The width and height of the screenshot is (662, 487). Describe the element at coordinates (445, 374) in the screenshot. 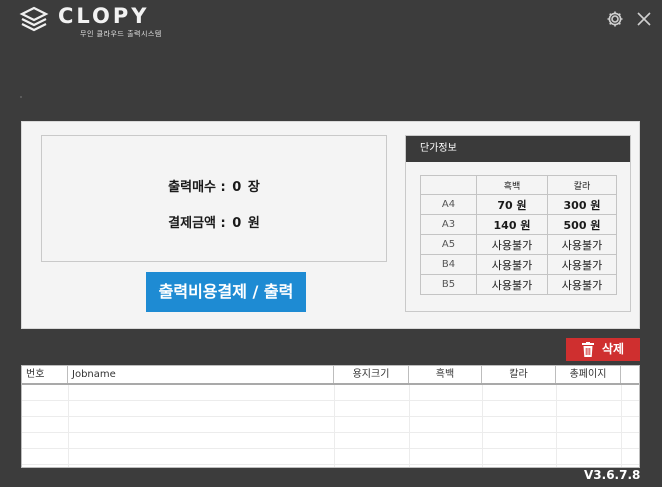

I see `col-bw: 흑백` at that location.